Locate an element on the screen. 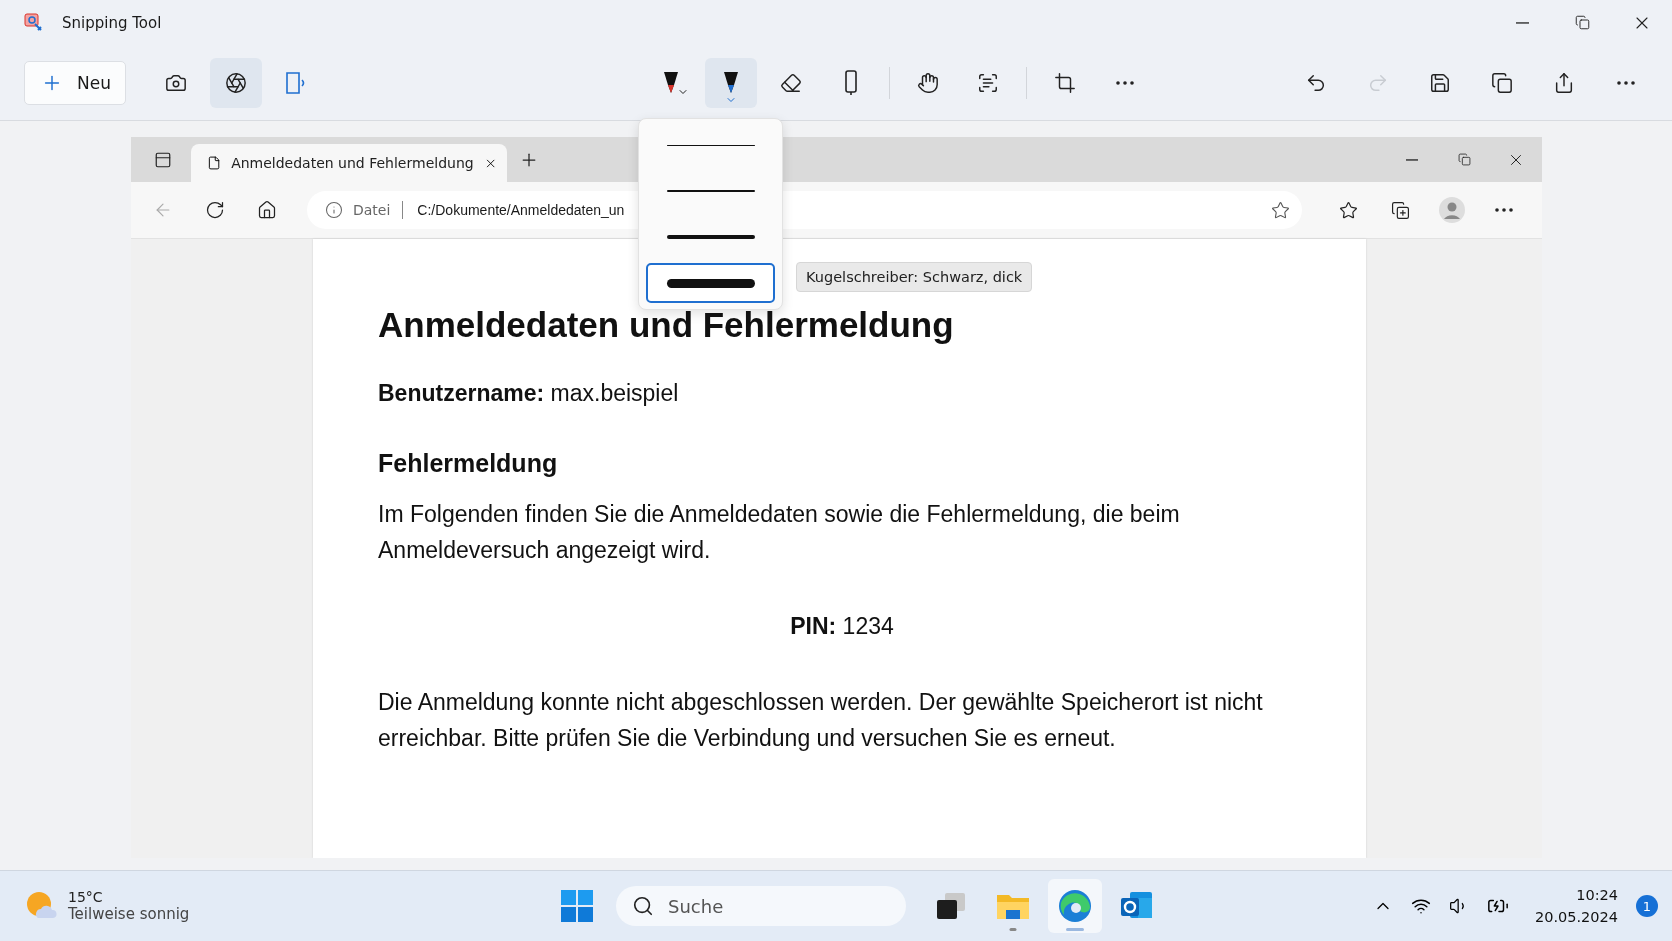 The width and height of the screenshot is (1672, 941). browser-tab: Anmeldedaten und Fehlermeldung is located at coordinates (349, 163).